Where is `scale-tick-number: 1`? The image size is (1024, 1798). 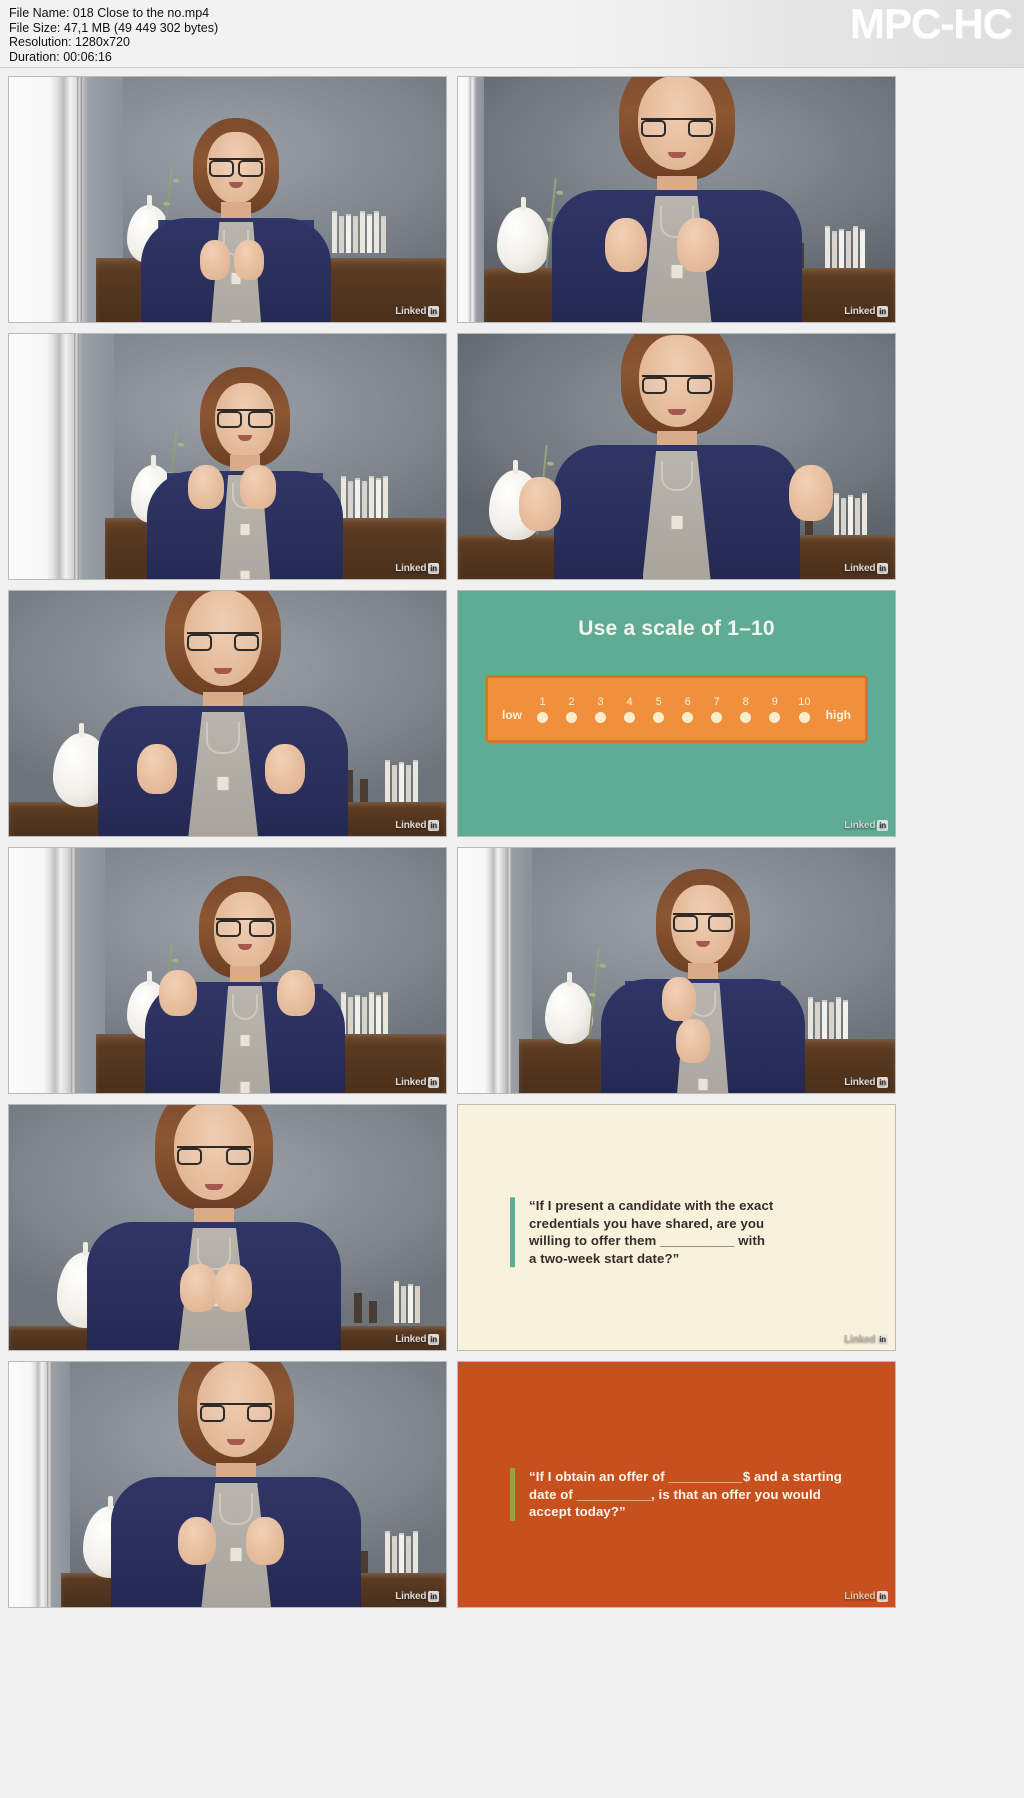
scale-tick-number: 1 is located at coordinates (542, 701).